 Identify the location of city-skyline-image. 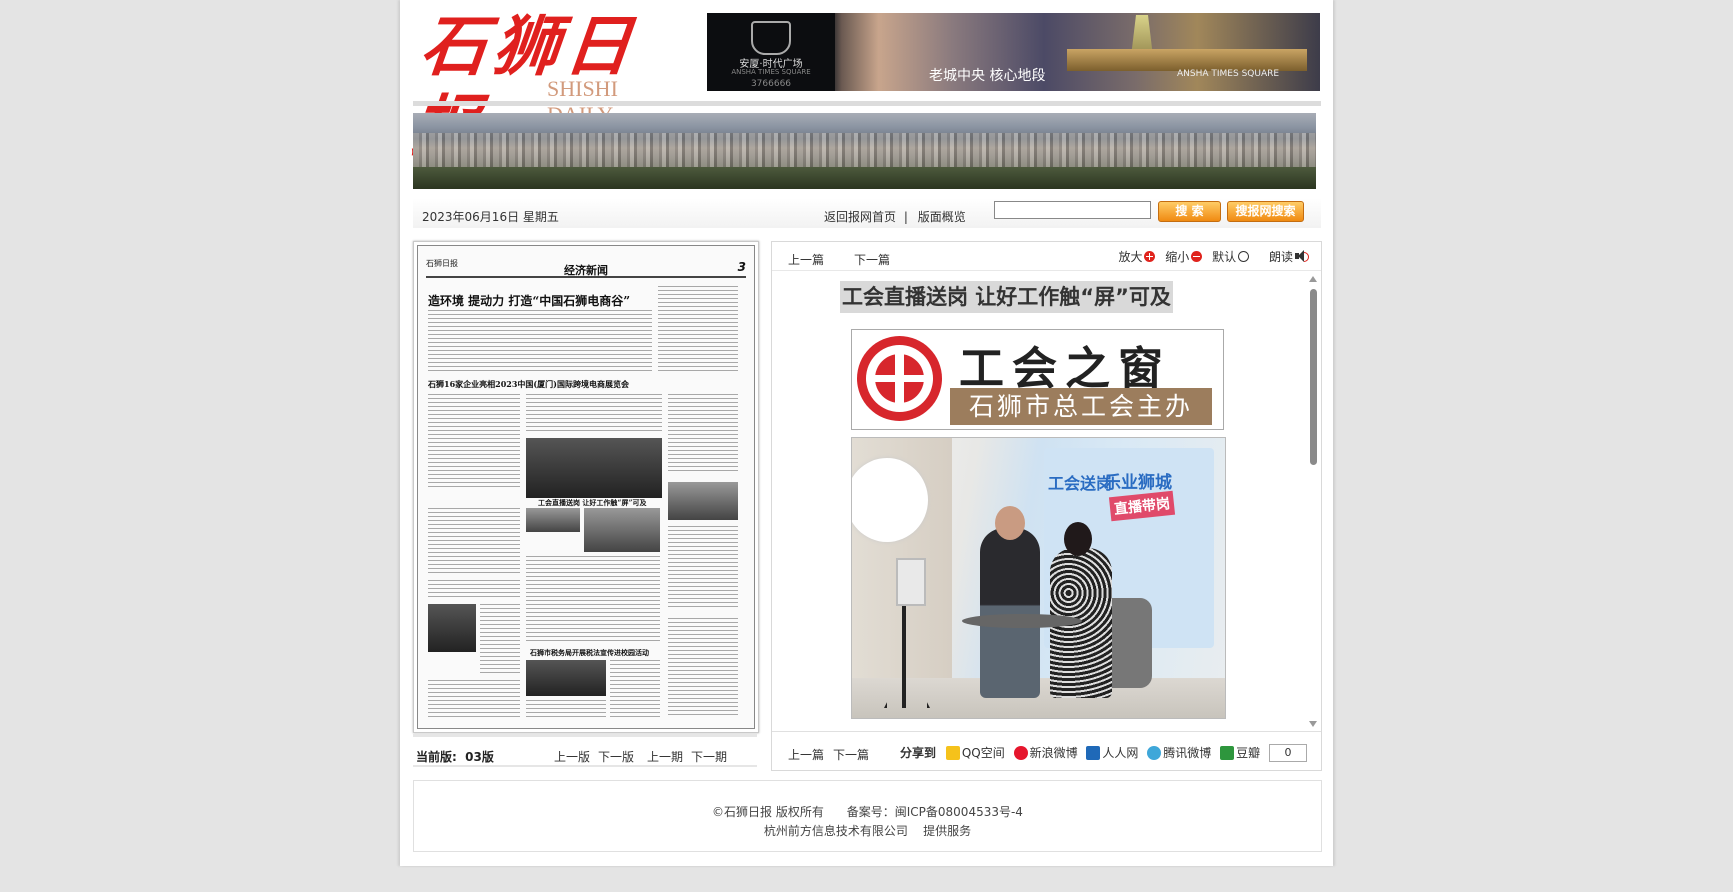
(864, 151).